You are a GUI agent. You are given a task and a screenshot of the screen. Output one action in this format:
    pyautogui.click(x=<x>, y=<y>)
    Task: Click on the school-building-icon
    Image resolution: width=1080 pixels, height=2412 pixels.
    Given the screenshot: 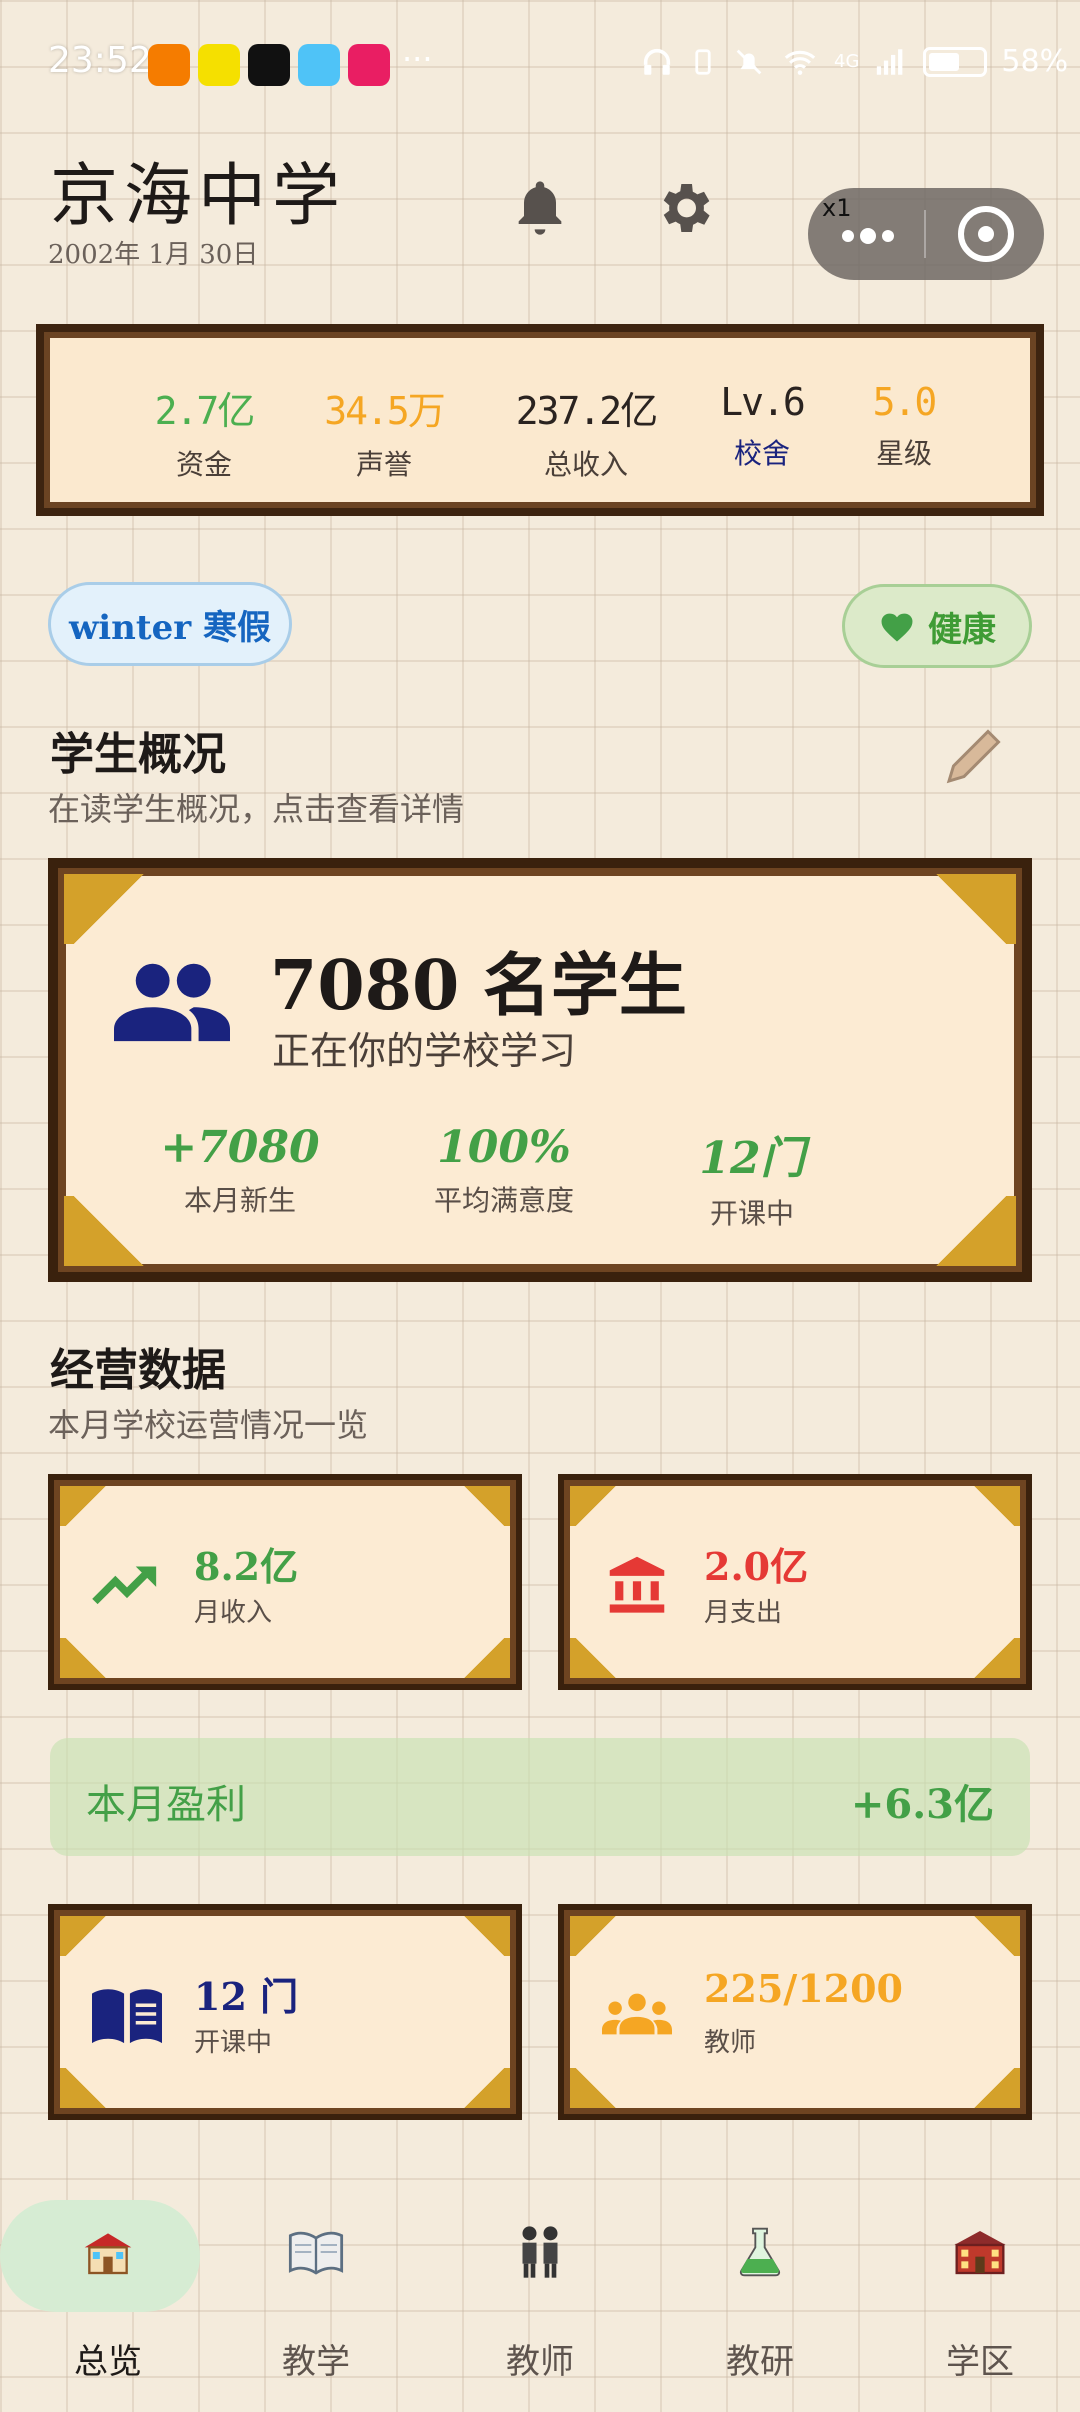 What is the action you would take?
    pyautogui.click(x=108, y=2254)
    